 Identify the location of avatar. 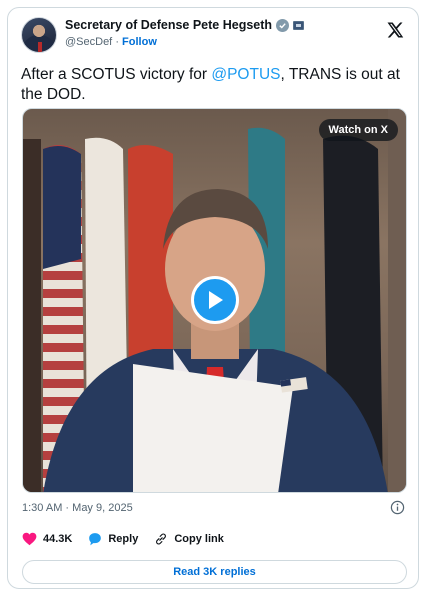
(39, 35).